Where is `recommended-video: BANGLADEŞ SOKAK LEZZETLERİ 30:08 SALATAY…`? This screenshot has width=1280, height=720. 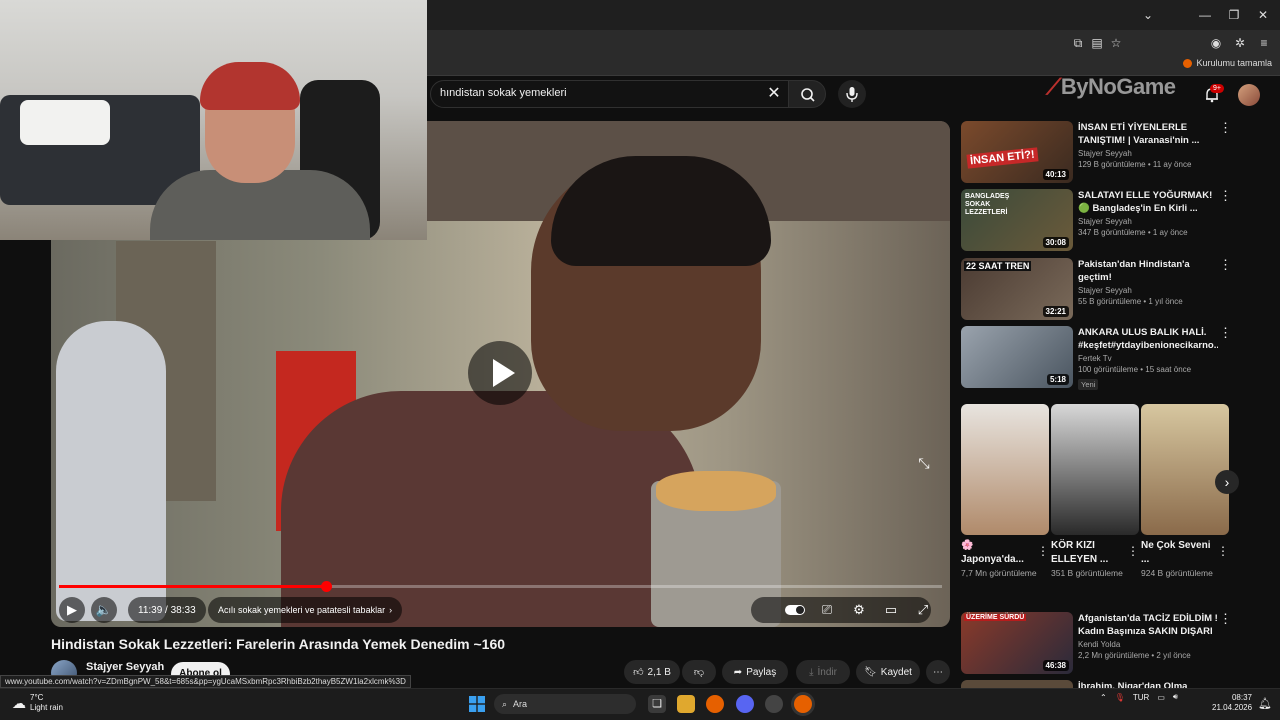 recommended-video: BANGLADEŞ SOKAK LEZZETLERİ 30:08 SALATAY… is located at coordinates (1111, 220).